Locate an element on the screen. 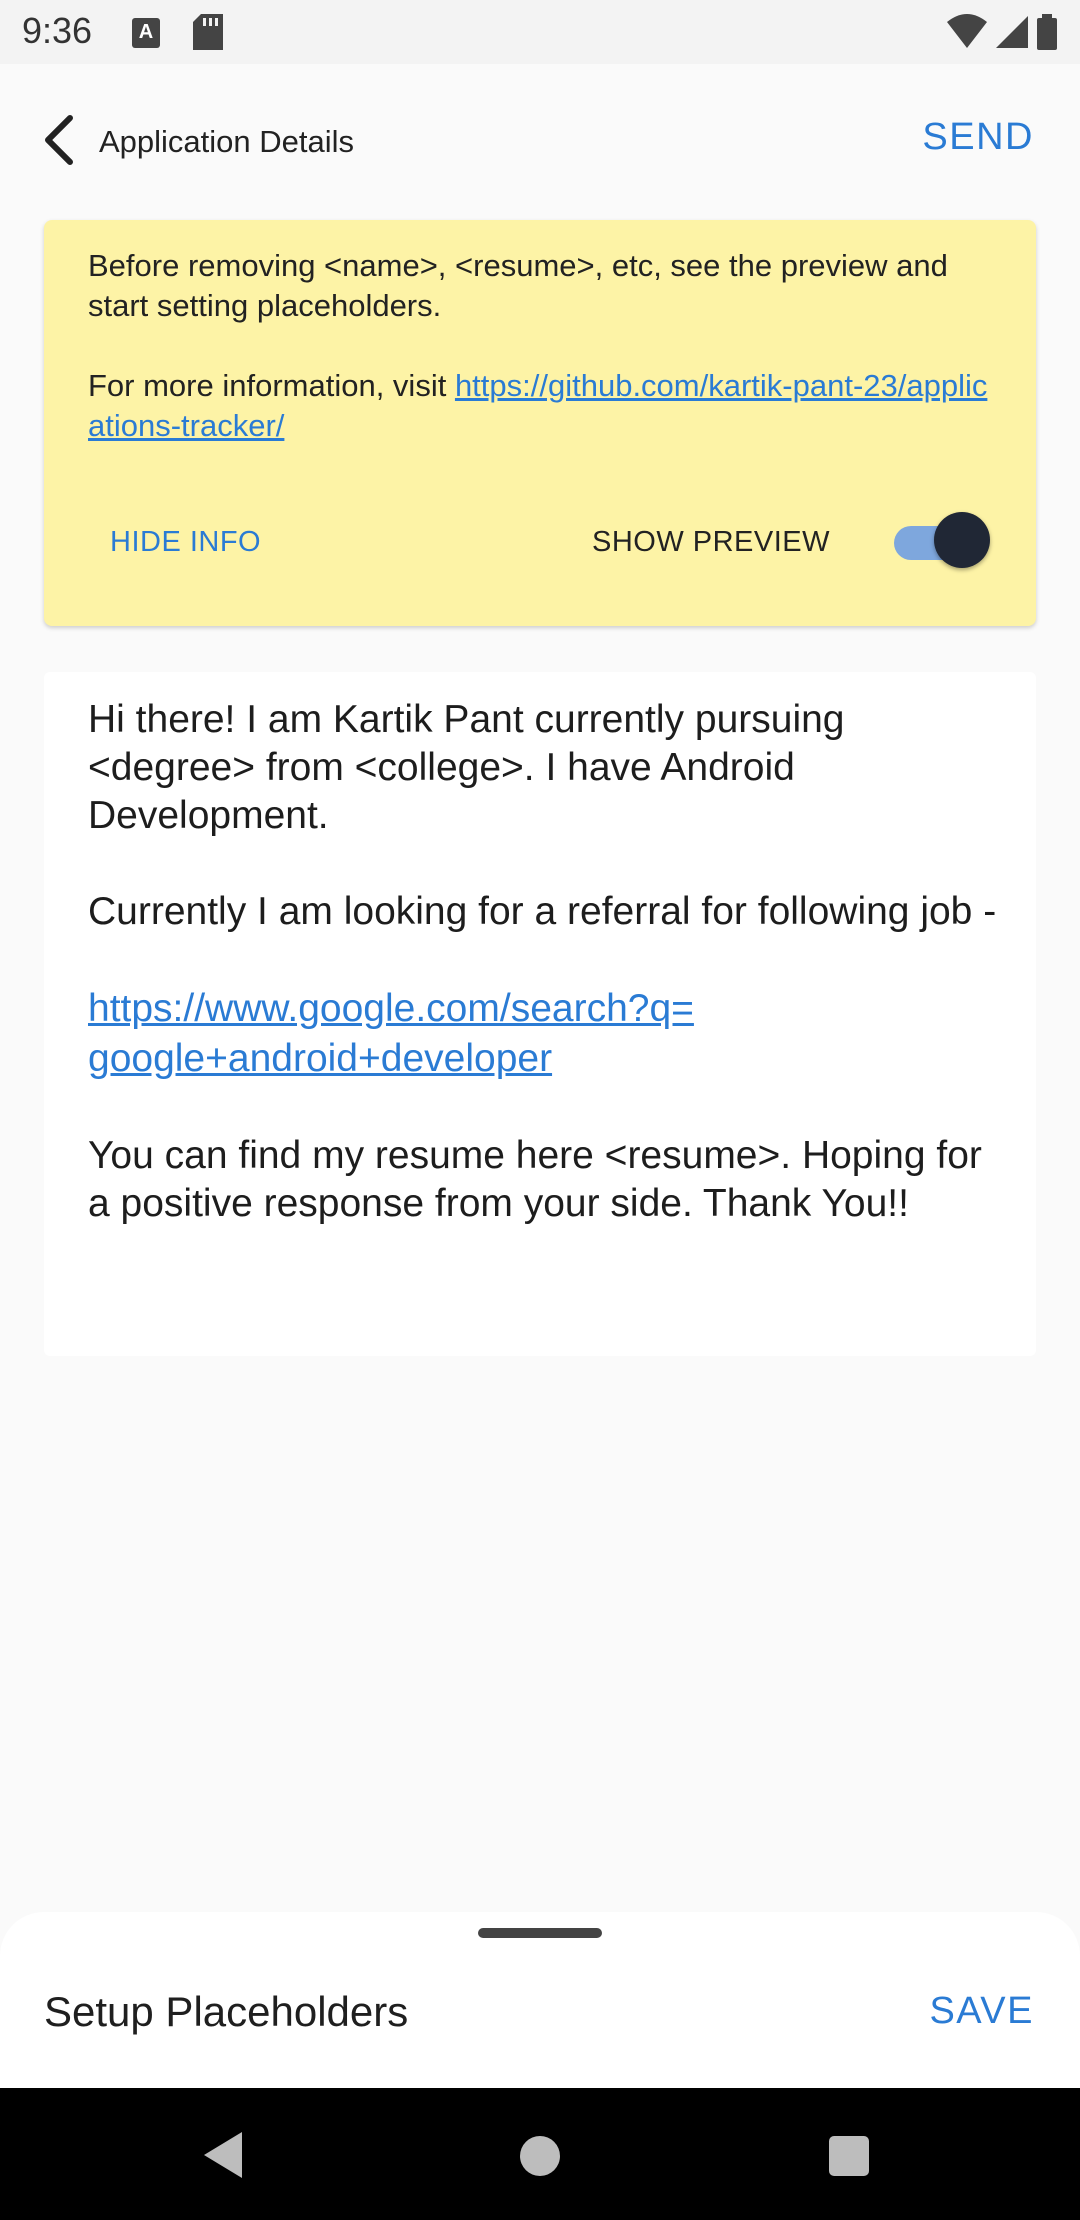 The image size is (1080, 2220). job-link-line-2: google+android+developer is located at coordinates (548, 1059).